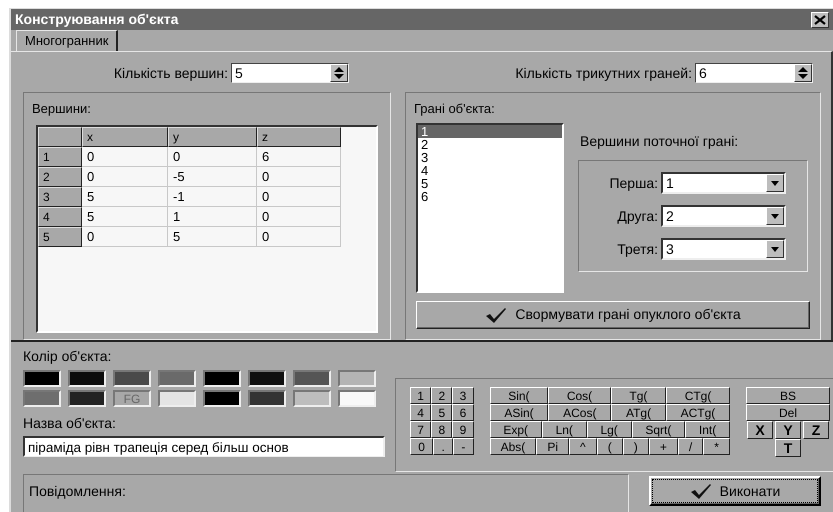 This screenshot has width=833, height=512. I want to click on field-label: Третя:, so click(637, 249).